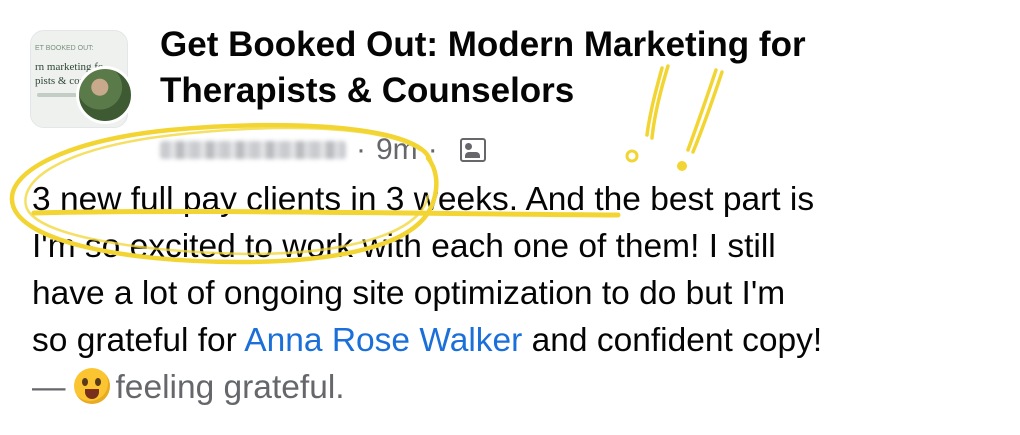 The height and width of the screenshot is (435, 1020). What do you see at coordinates (91, 386) in the screenshot?
I see `grateful-face-emoji-icon` at bounding box center [91, 386].